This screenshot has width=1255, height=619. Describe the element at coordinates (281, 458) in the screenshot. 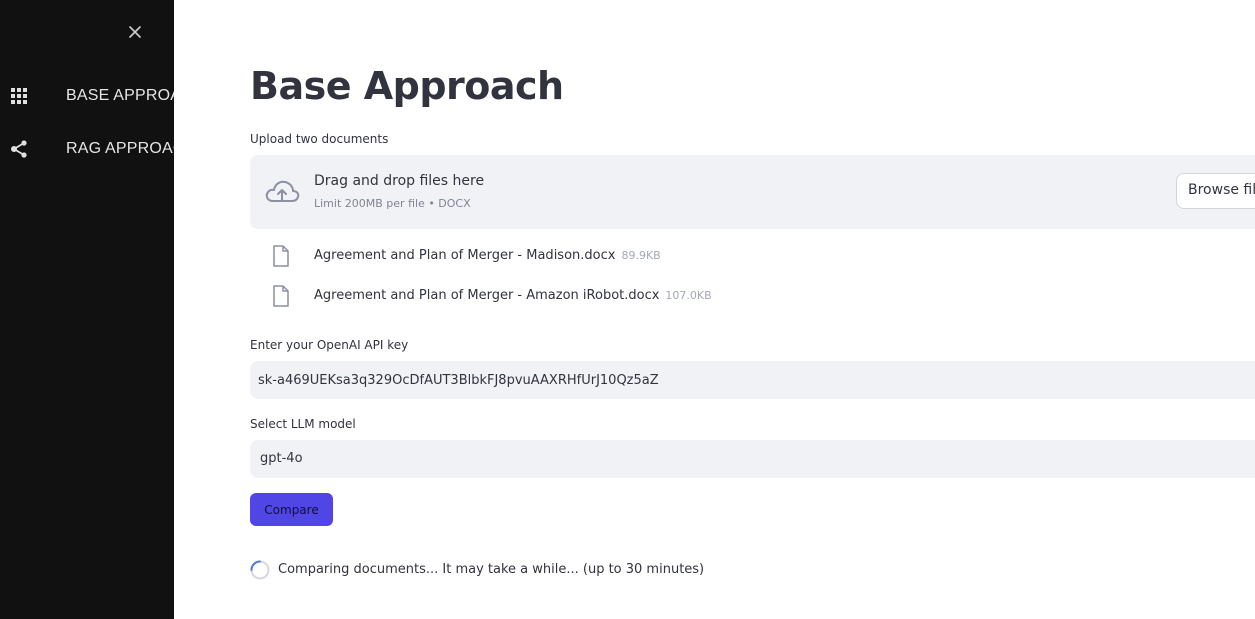

I see `model-select-value: gpt-4o` at that location.